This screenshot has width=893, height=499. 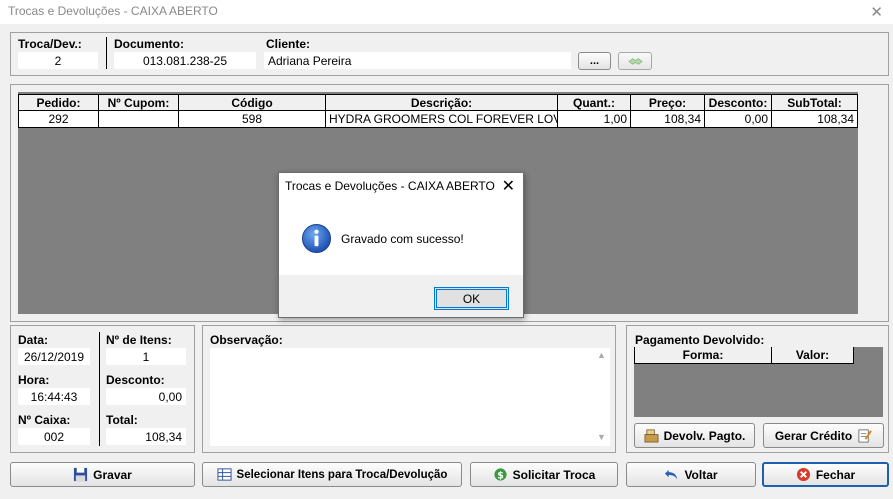 I want to click on gerar-credito-label: Gerar Crédito, so click(x=813, y=435).